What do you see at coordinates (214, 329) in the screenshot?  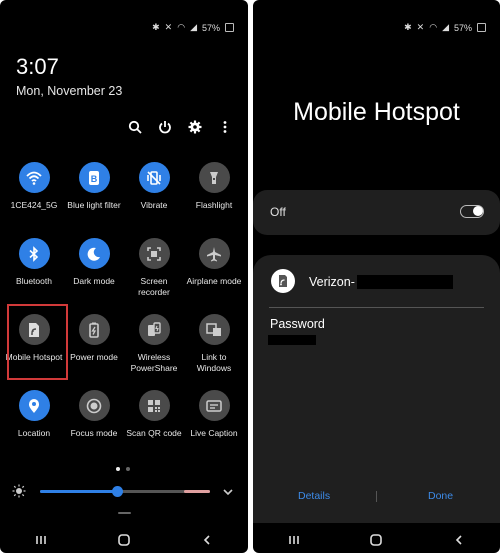 I see `link-windows-icon` at bounding box center [214, 329].